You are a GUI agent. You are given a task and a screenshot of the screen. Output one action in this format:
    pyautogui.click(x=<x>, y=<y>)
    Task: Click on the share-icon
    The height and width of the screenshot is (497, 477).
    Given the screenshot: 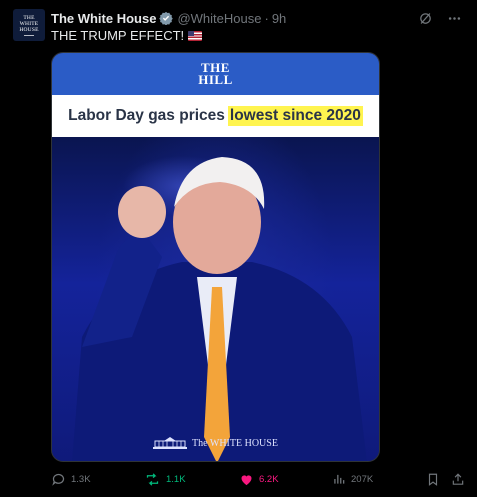 What is the action you would take?
    pyautogui.click(x=458, y=479)
    